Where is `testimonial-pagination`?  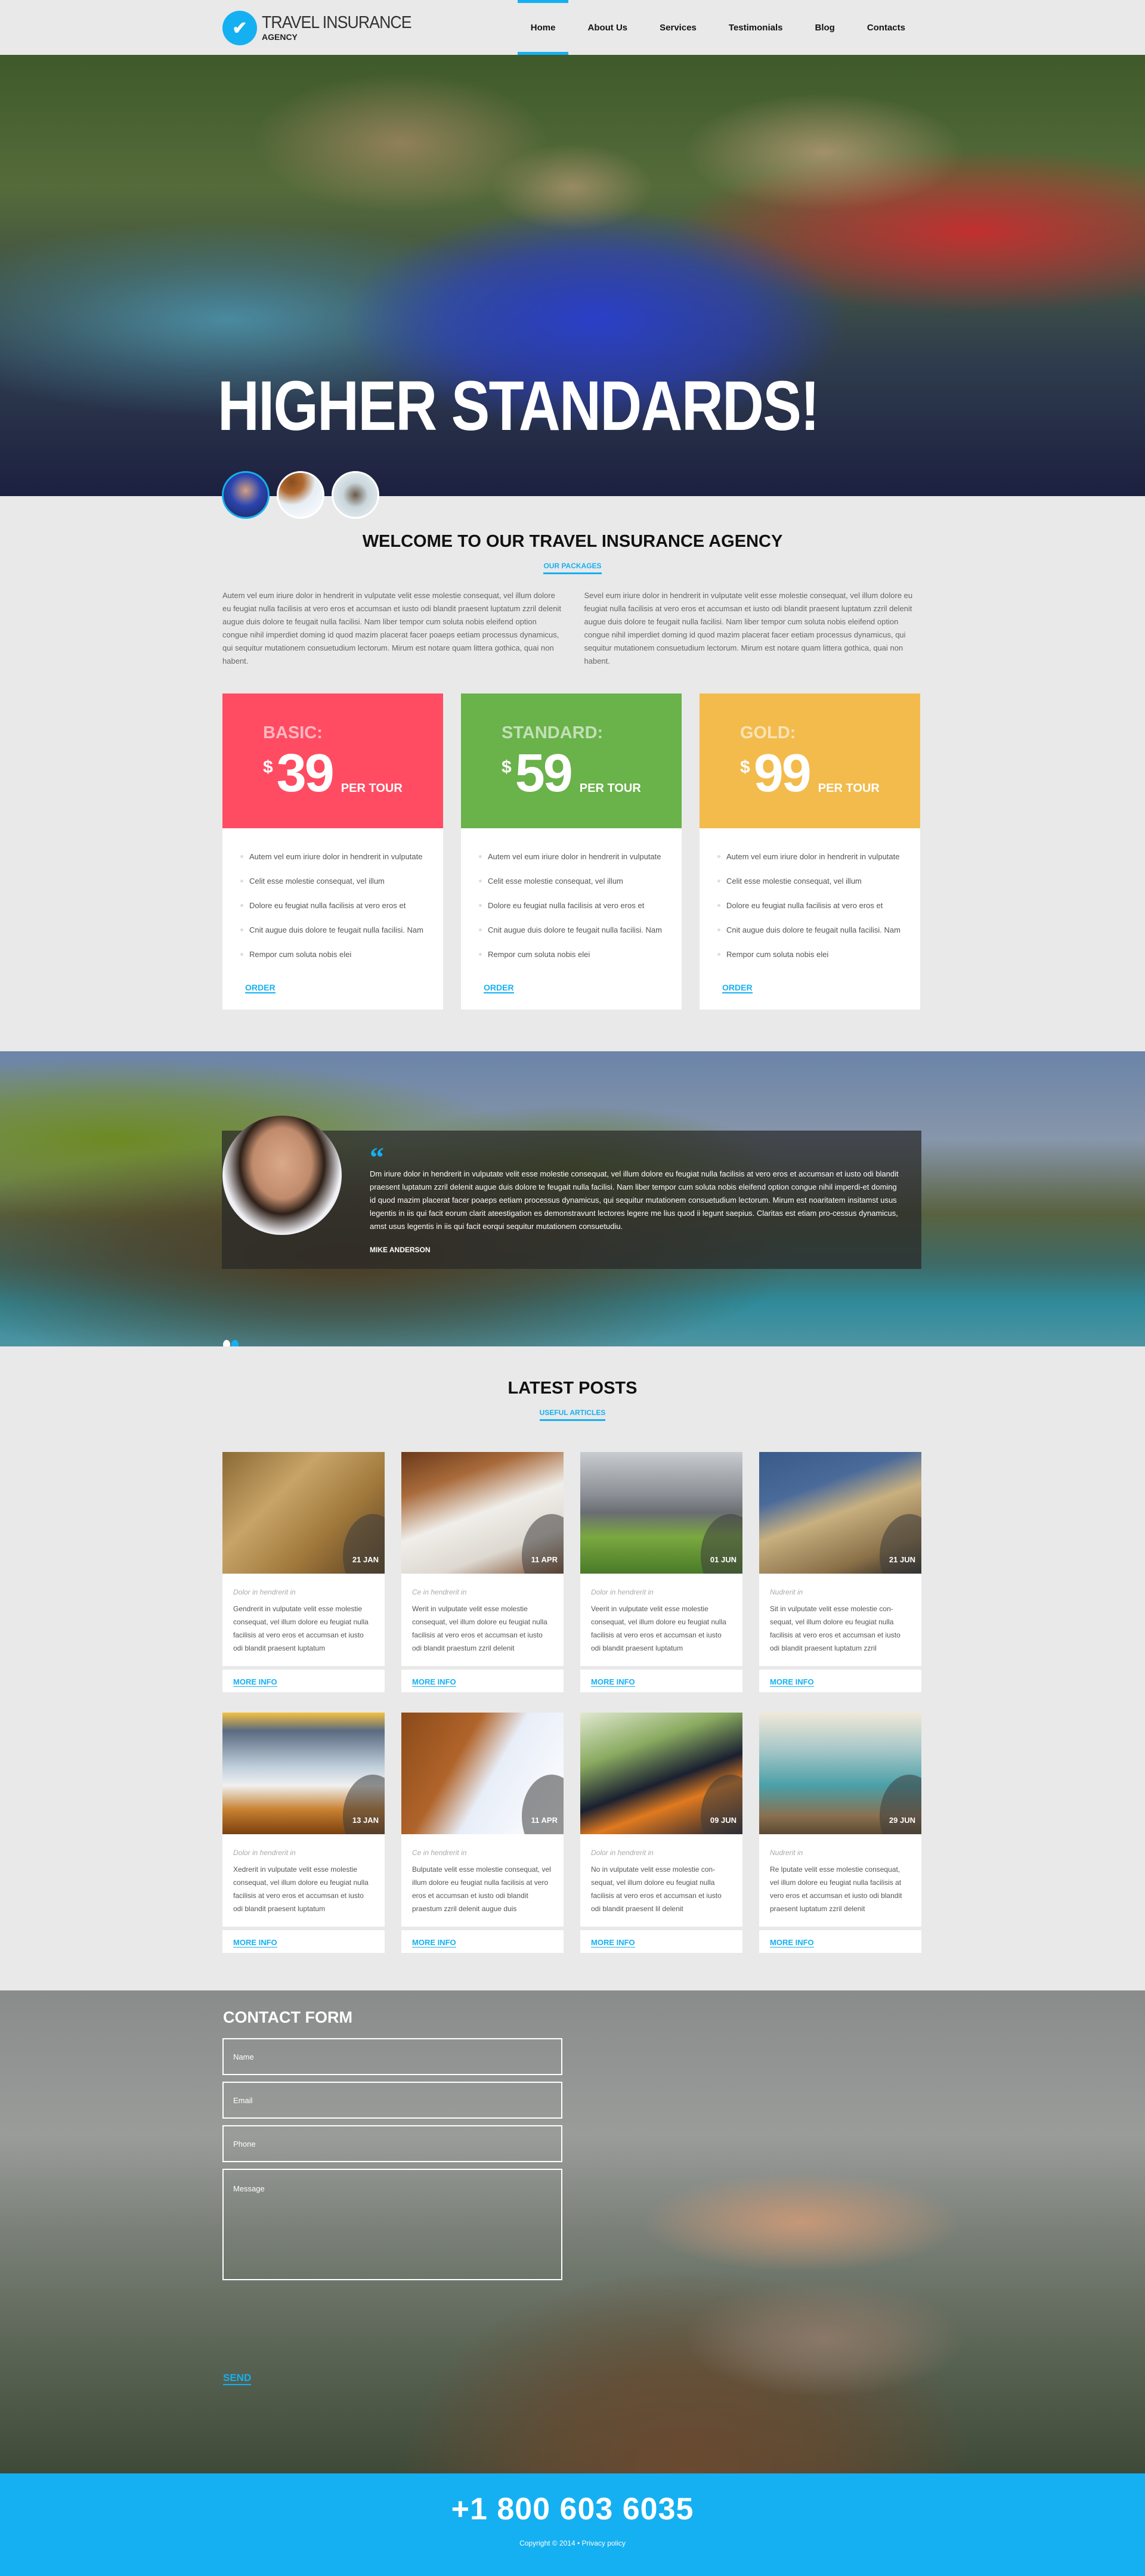 testimonial-pagination is located at coordinates (231, 1343).